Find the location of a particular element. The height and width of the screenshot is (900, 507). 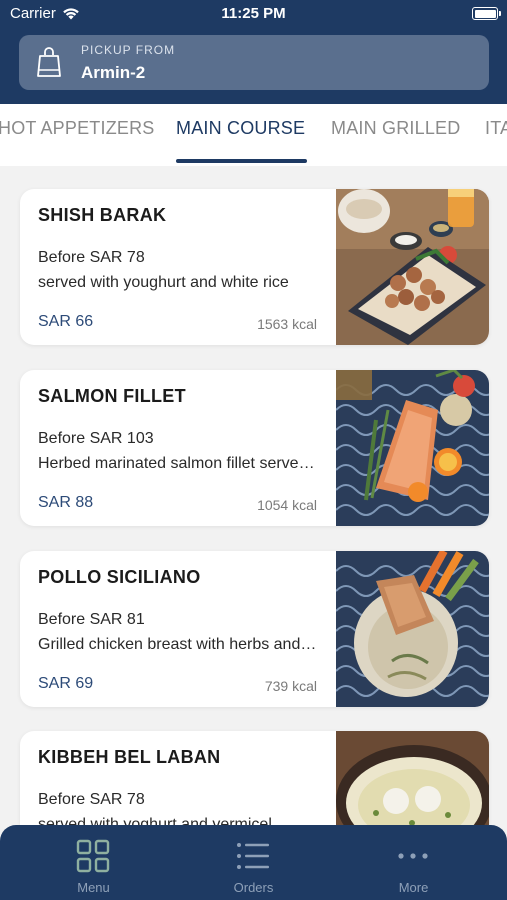

nav-more-label: More is located at coordinates (413, 887).